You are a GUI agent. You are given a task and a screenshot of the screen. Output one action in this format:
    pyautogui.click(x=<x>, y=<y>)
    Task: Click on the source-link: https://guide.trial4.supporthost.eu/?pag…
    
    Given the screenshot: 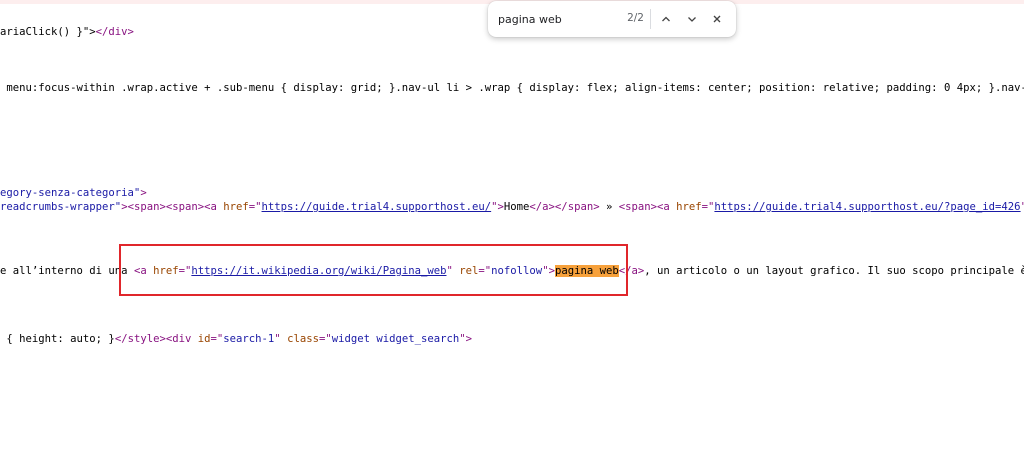 What is the action you would take?
    pyautogui.click(x=867, y=207)
    